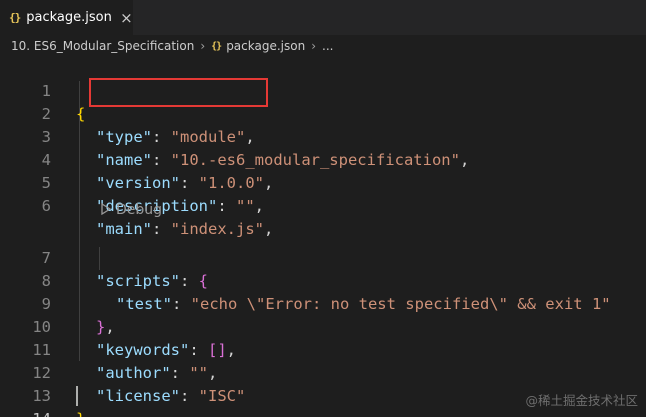 This screenshot has height=417, width=646. Describe the element at coordinates (69, 17) in the screenshot. I see `tab-label: package.json` at that location.